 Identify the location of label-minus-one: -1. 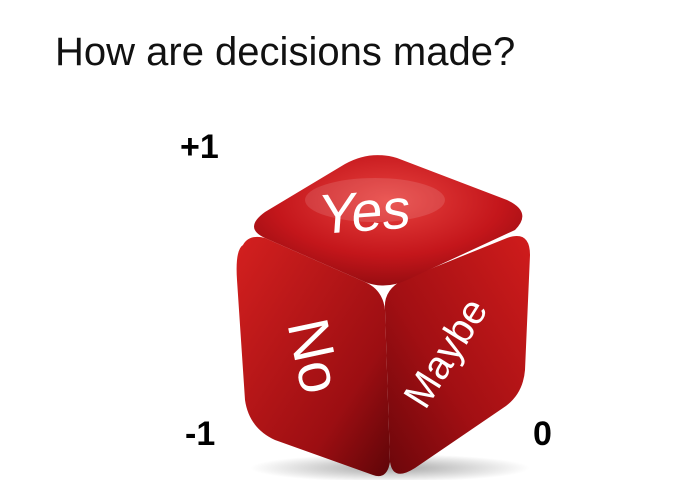
(200, 434).